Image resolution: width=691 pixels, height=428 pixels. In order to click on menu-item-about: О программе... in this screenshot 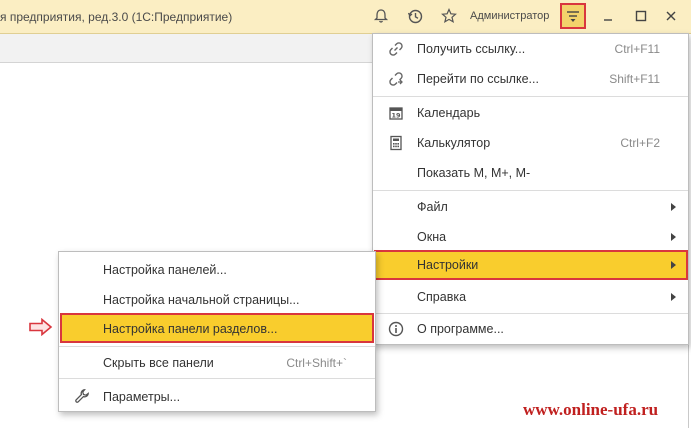, I will do `click(530, 329)`.